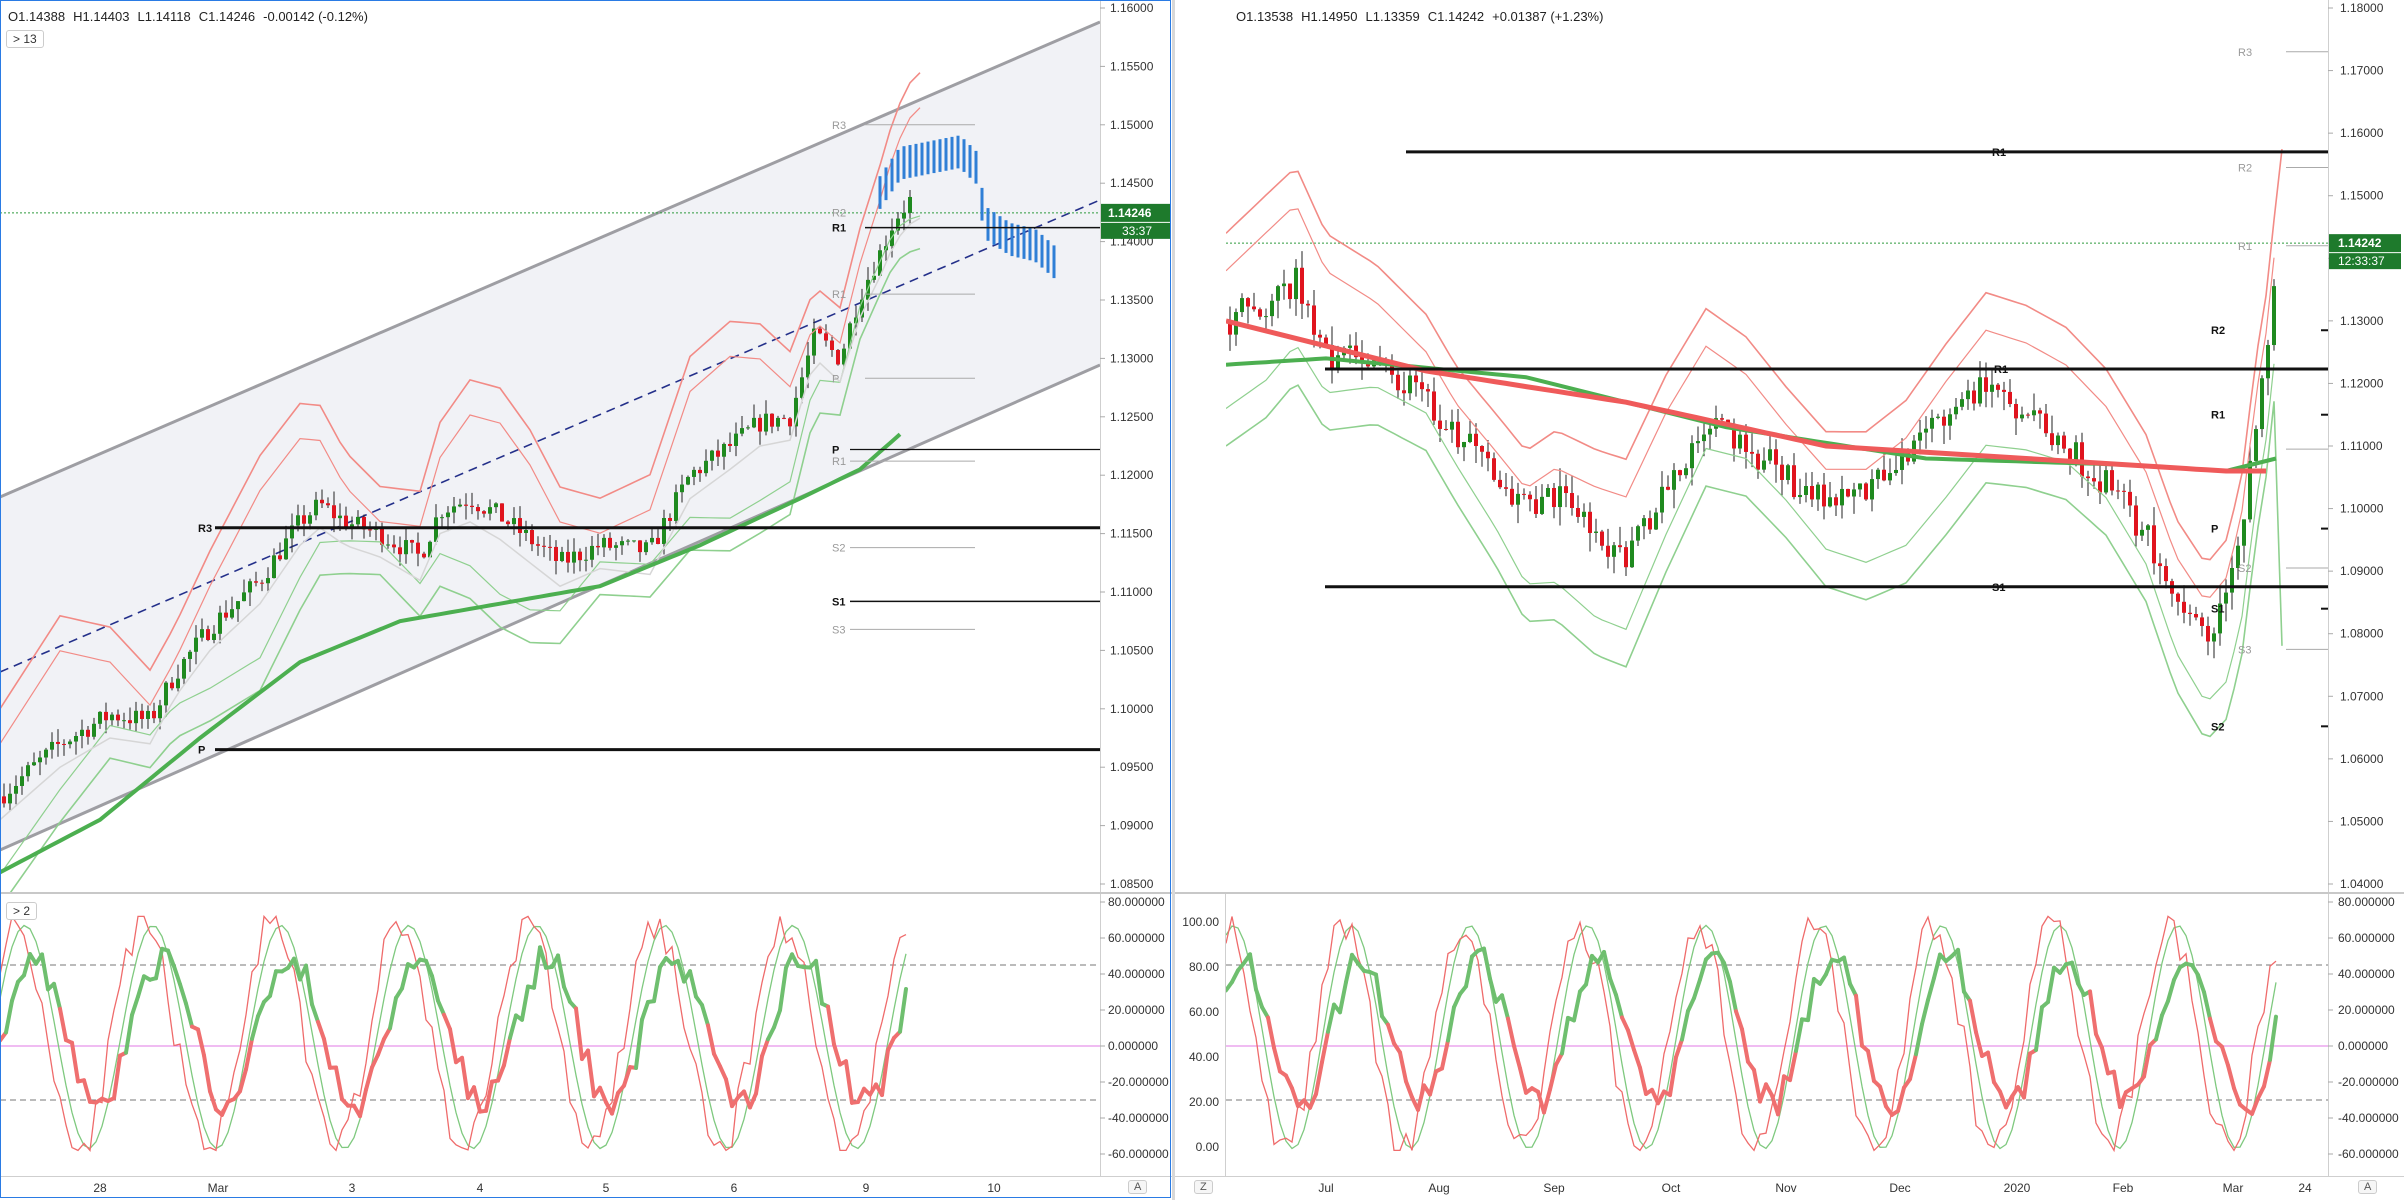 Image resolution: width=2404 pixels, height=1200 pixels. What do you see at coordinates (586, 1188) in the screenshot?
I see `left-time-axis: 28 Mar 3 4 5 6 9 10` at bounding box center [586, 1188].